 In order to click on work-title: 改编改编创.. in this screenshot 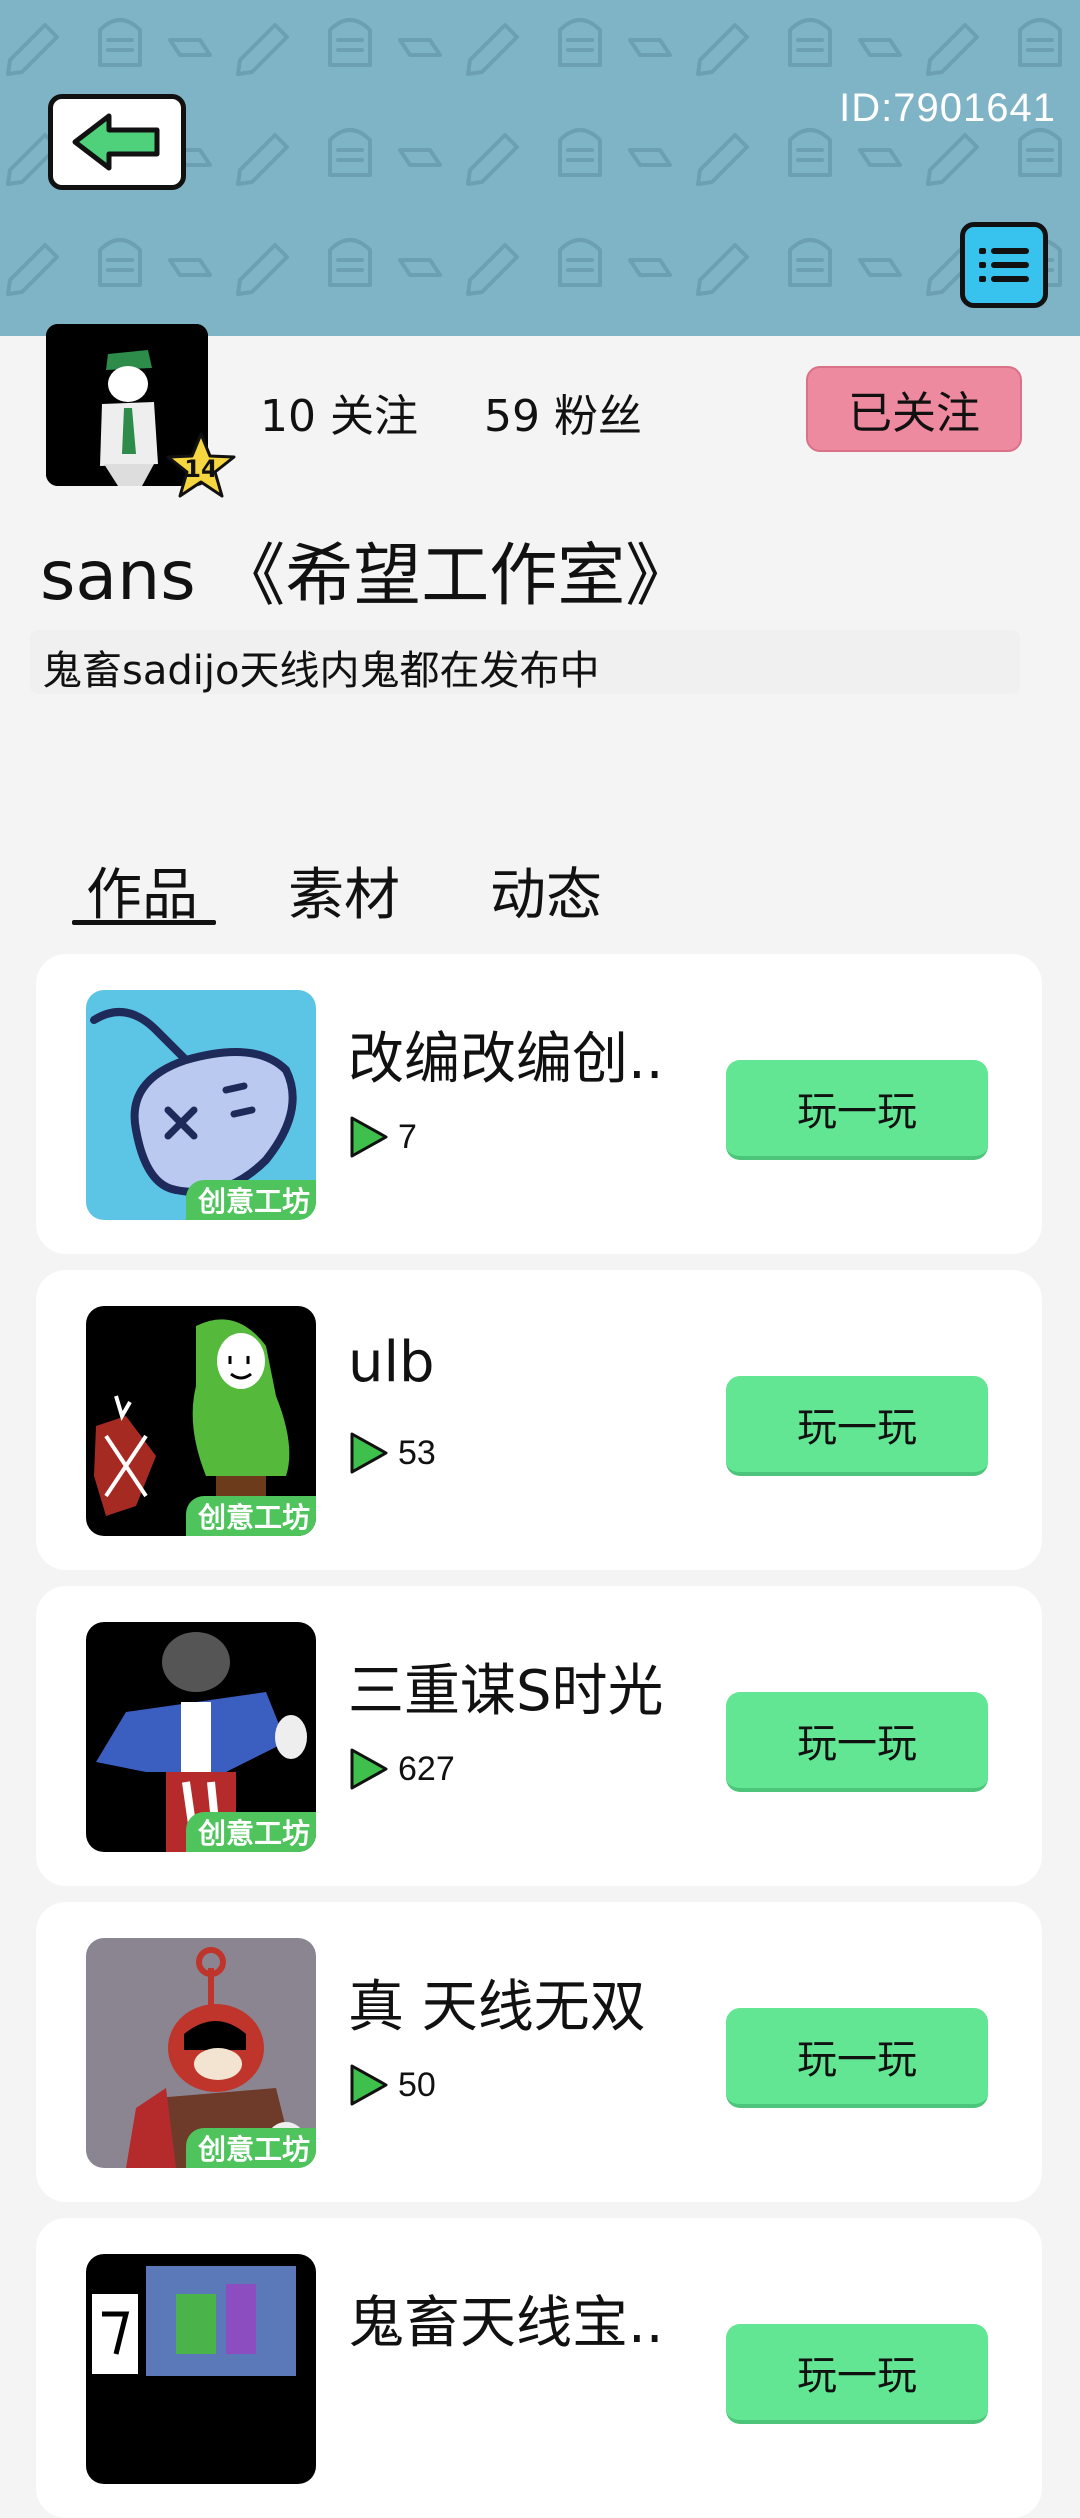, I will do `click(506, 1059)`.